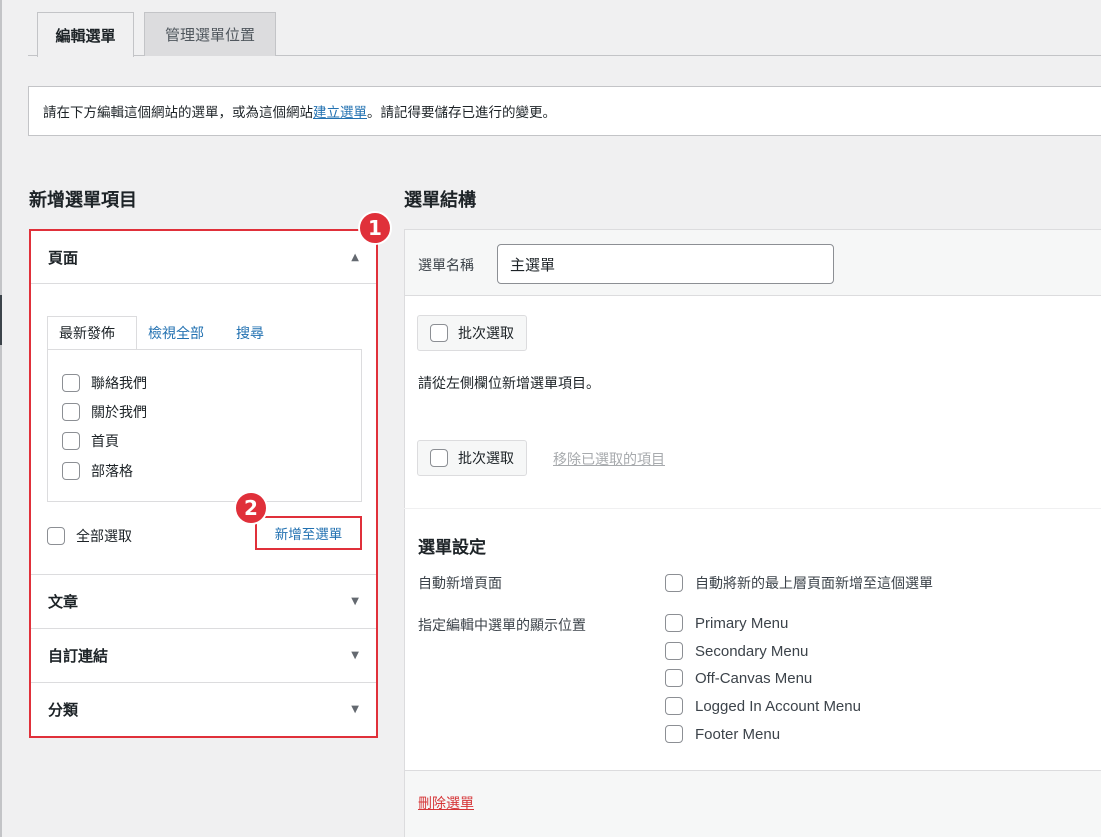 The width and height of the screenshot is (1101, 837). I want to click on auto-add-option: 自動將新的最上層頁面新增至這個選單, so click(799, 583).